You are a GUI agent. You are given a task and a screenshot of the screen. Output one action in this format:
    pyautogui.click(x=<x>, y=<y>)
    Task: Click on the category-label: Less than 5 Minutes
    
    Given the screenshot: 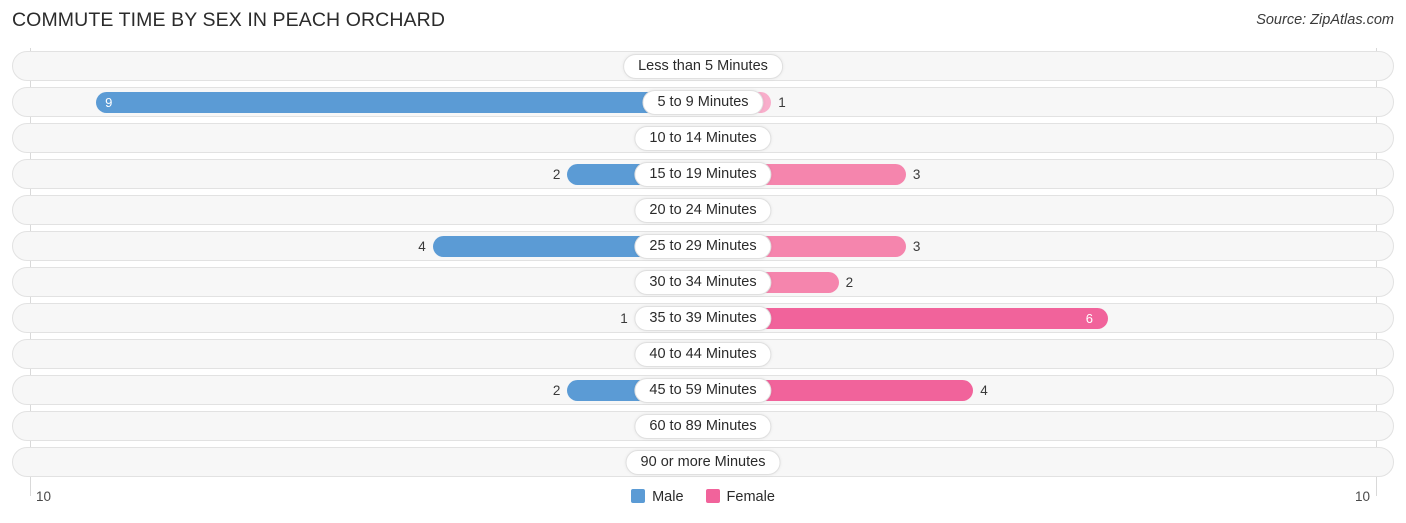 What is the action you would take?
    pyautogui.click(x=703, y=66)
    